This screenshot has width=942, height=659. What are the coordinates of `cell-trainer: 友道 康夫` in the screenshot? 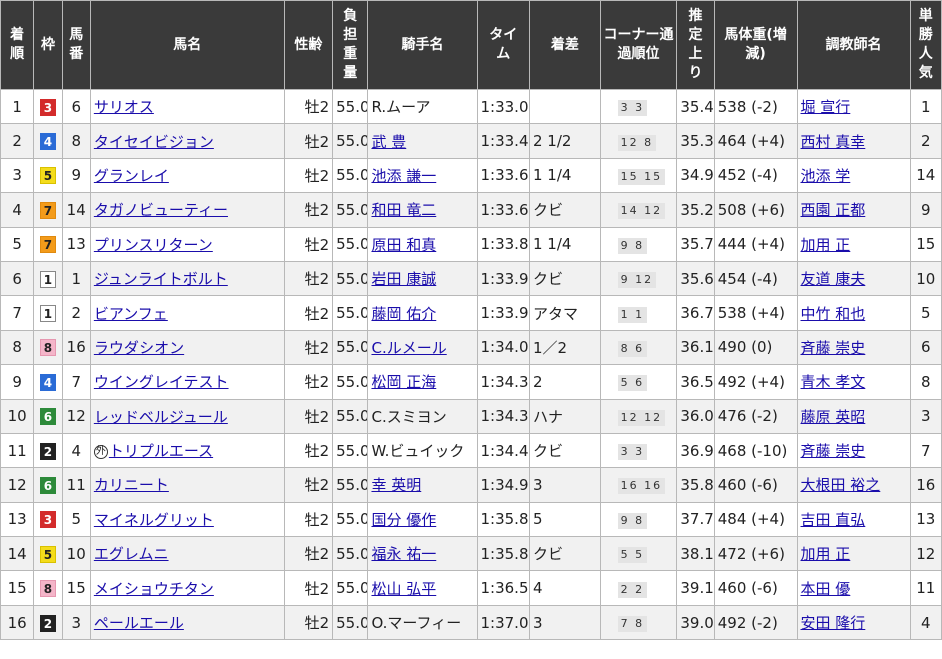 It's located at (853, 278).